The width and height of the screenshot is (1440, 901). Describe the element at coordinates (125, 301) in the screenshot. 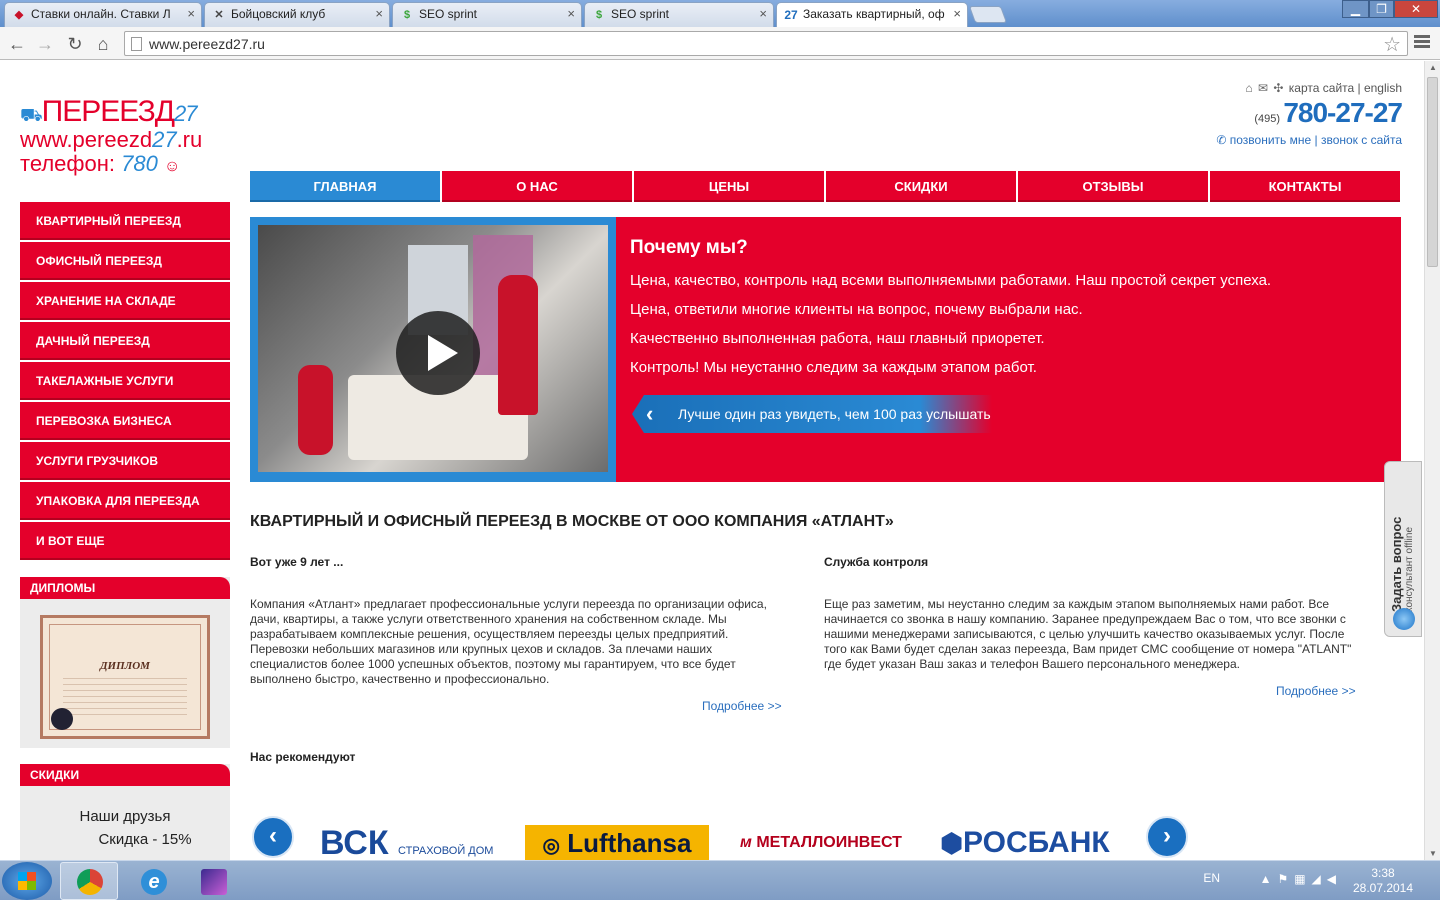

I see `sidebar-item-storage: ХРАНЕНИЕ НА СКЛАДЕ` at that location.